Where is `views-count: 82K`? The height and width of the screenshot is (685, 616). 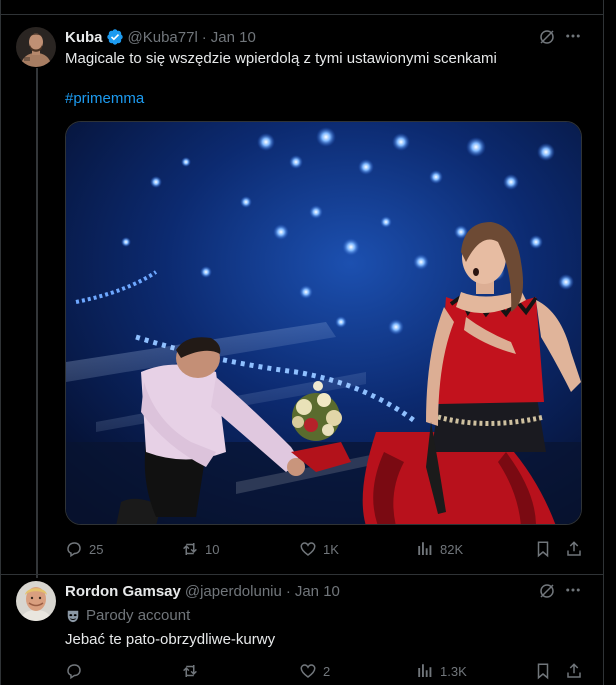 views-count: 82K is located at coordinates (452, 549).